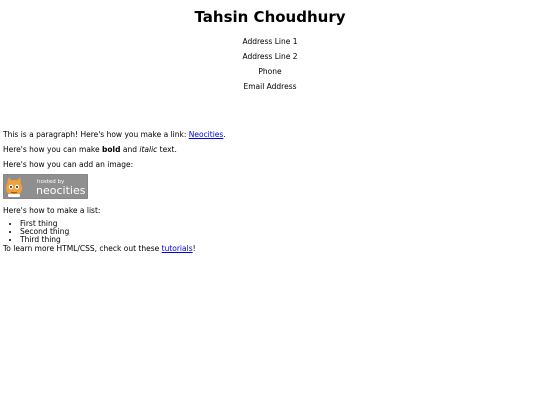 The image size is (540, 405). Describe the element at coordinates (278, 240) in the screenshot. I see `list-item: Third thing` at that location.